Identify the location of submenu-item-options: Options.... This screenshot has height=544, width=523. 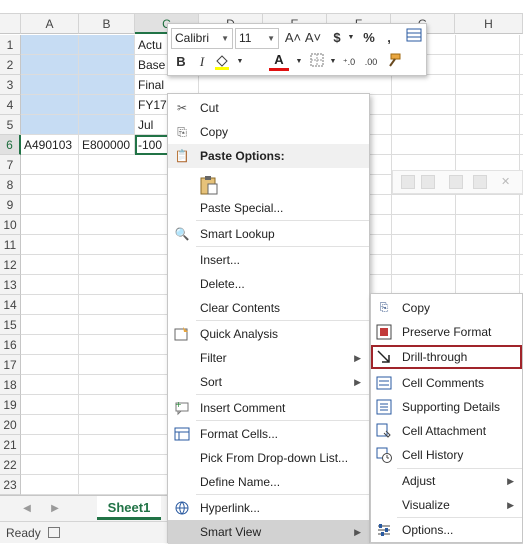
(446, 530).